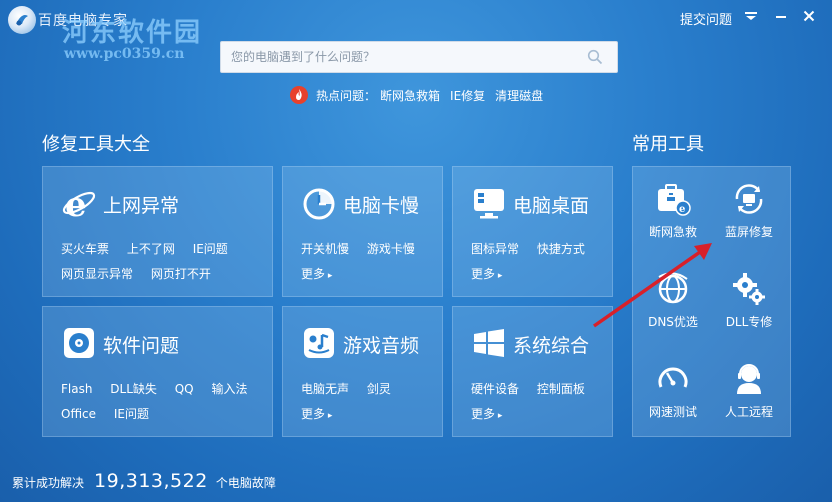 This screenshot has height=502, width=832. I want to click on search-box, so click(419, 57).